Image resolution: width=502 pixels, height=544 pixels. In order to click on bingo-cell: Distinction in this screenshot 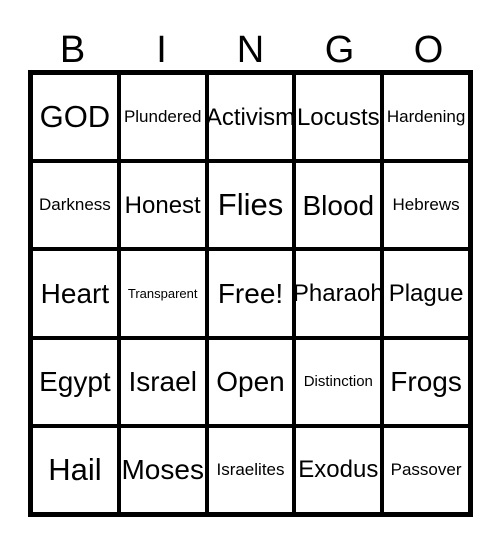, I will do `click(336, 381)`.